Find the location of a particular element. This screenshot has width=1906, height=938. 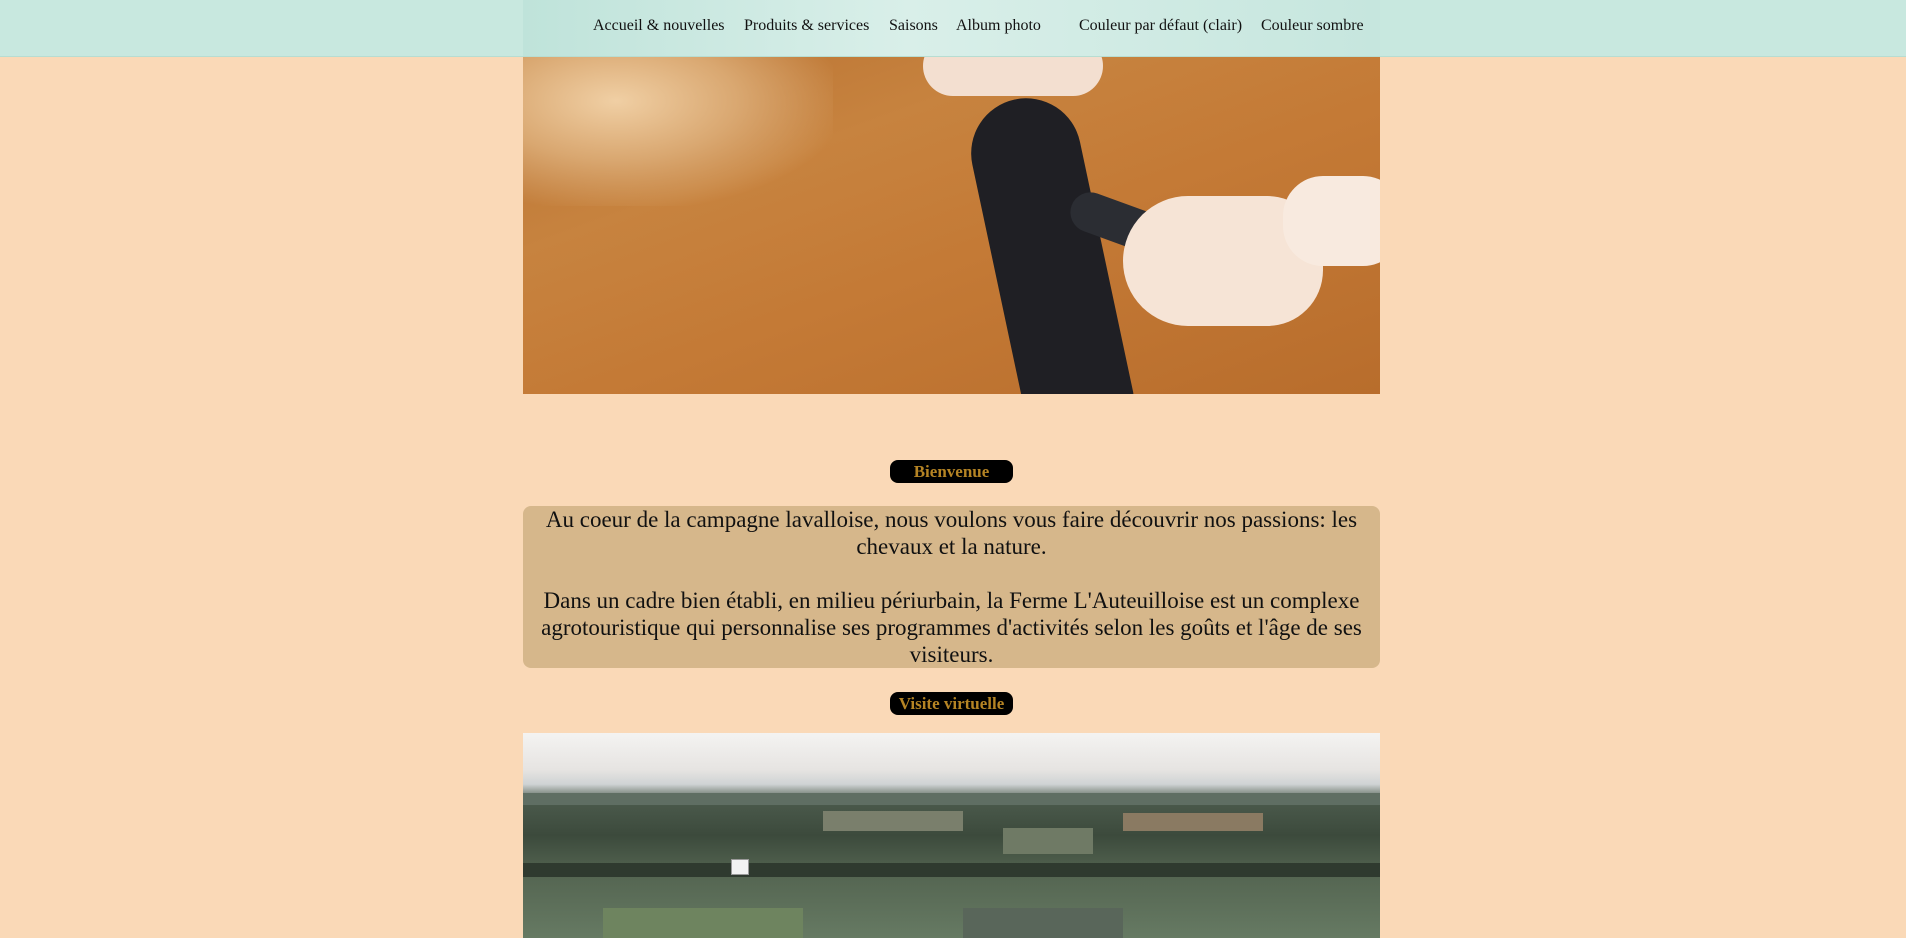

virtual-tour-title: Visite virtuelle is located at coordinates (951, 703).